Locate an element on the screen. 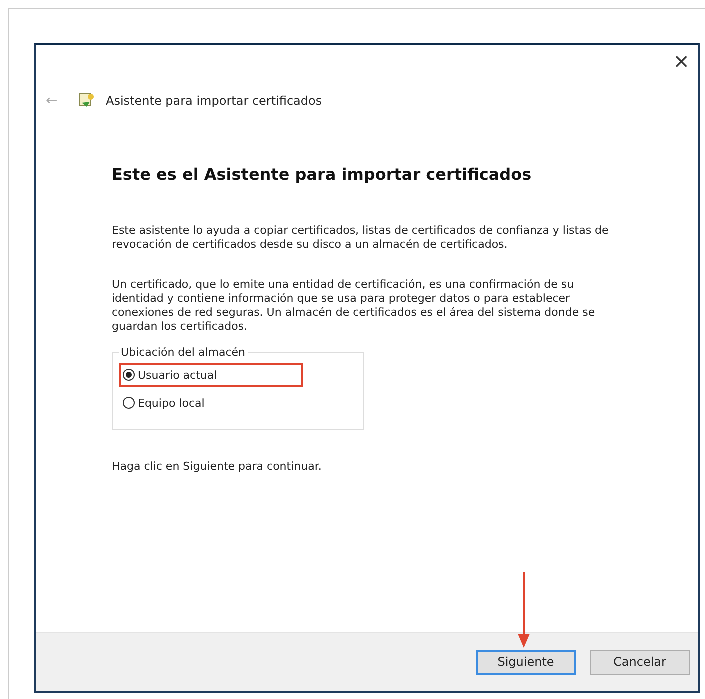 The height and width of the screenshot is (699, 705). option-label: Equipo local is located at coordinates (171, 403).